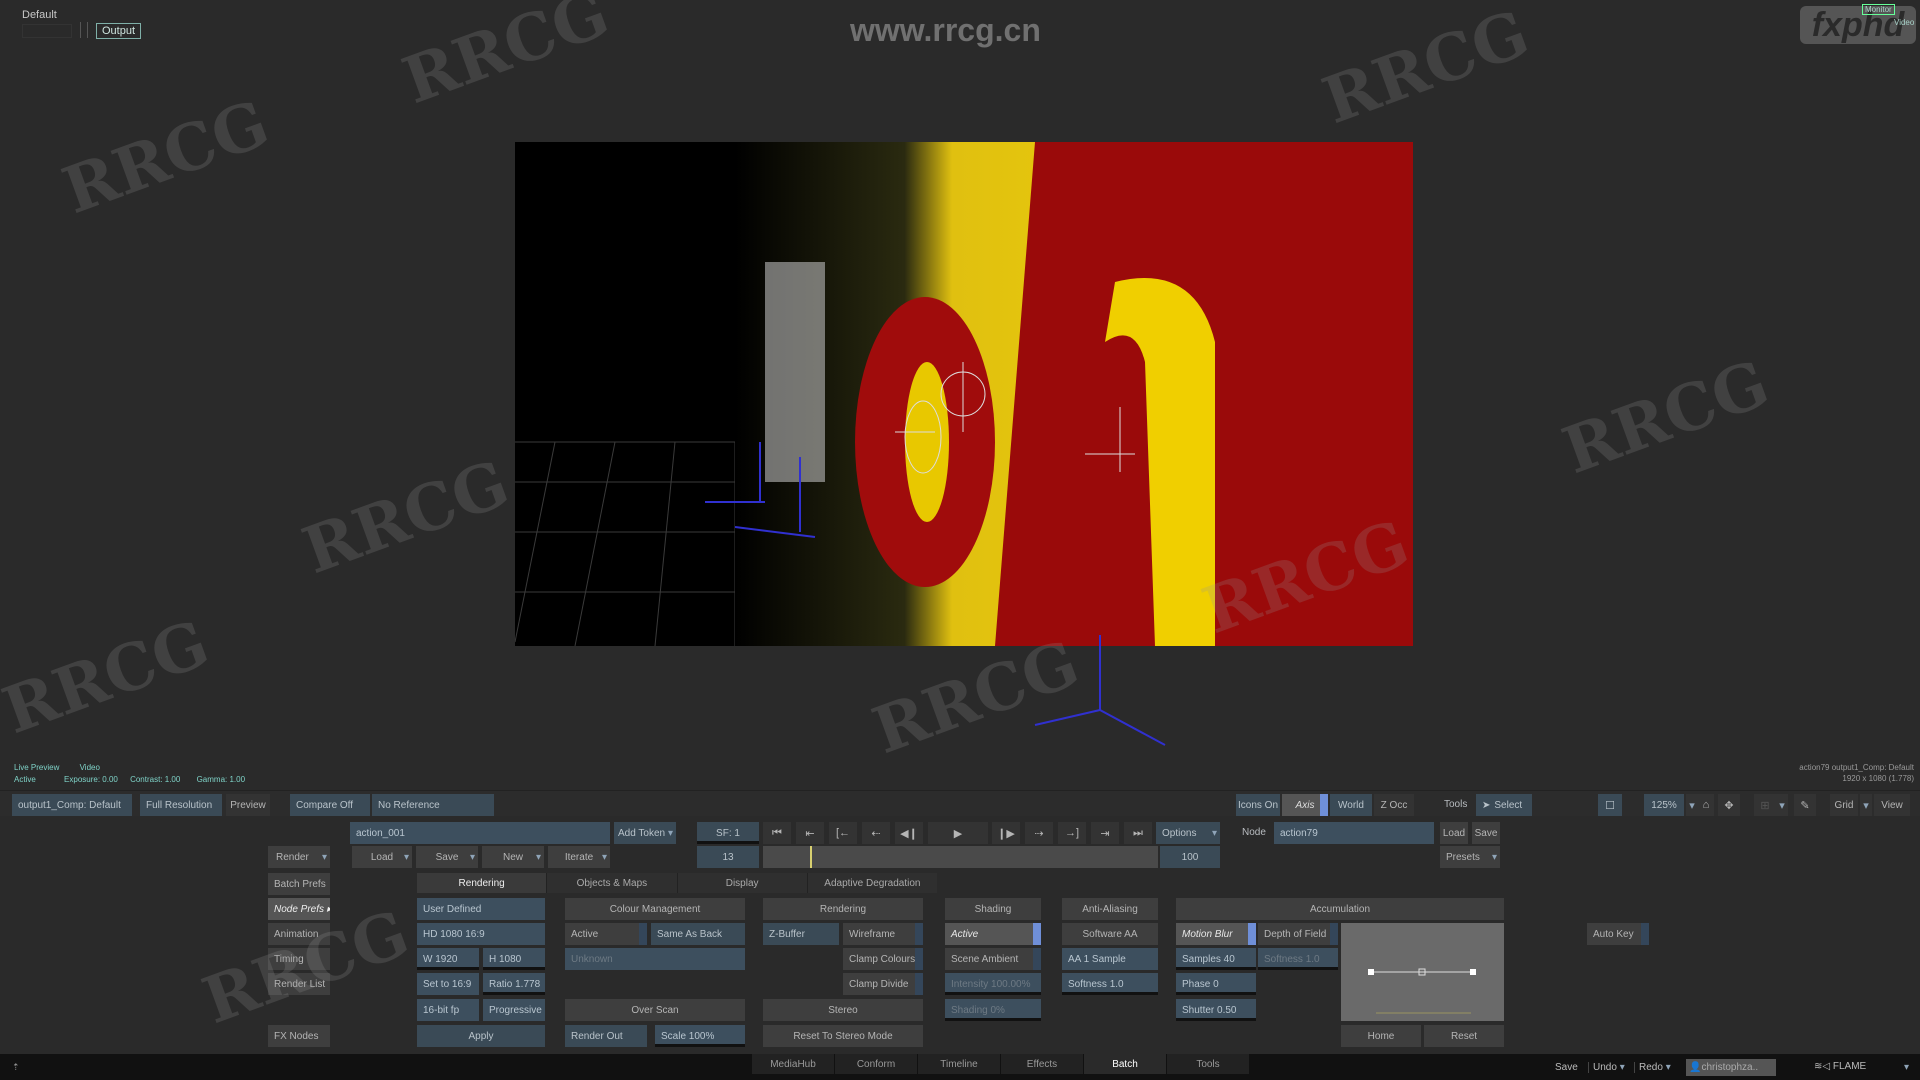 Image resolution: width=1920 pixels, height=1080 pixels. What do you see at coordinates (655, 959) in the screenshot?
I see `colourspace-field: Unknown` at bounding box center [655, 959].